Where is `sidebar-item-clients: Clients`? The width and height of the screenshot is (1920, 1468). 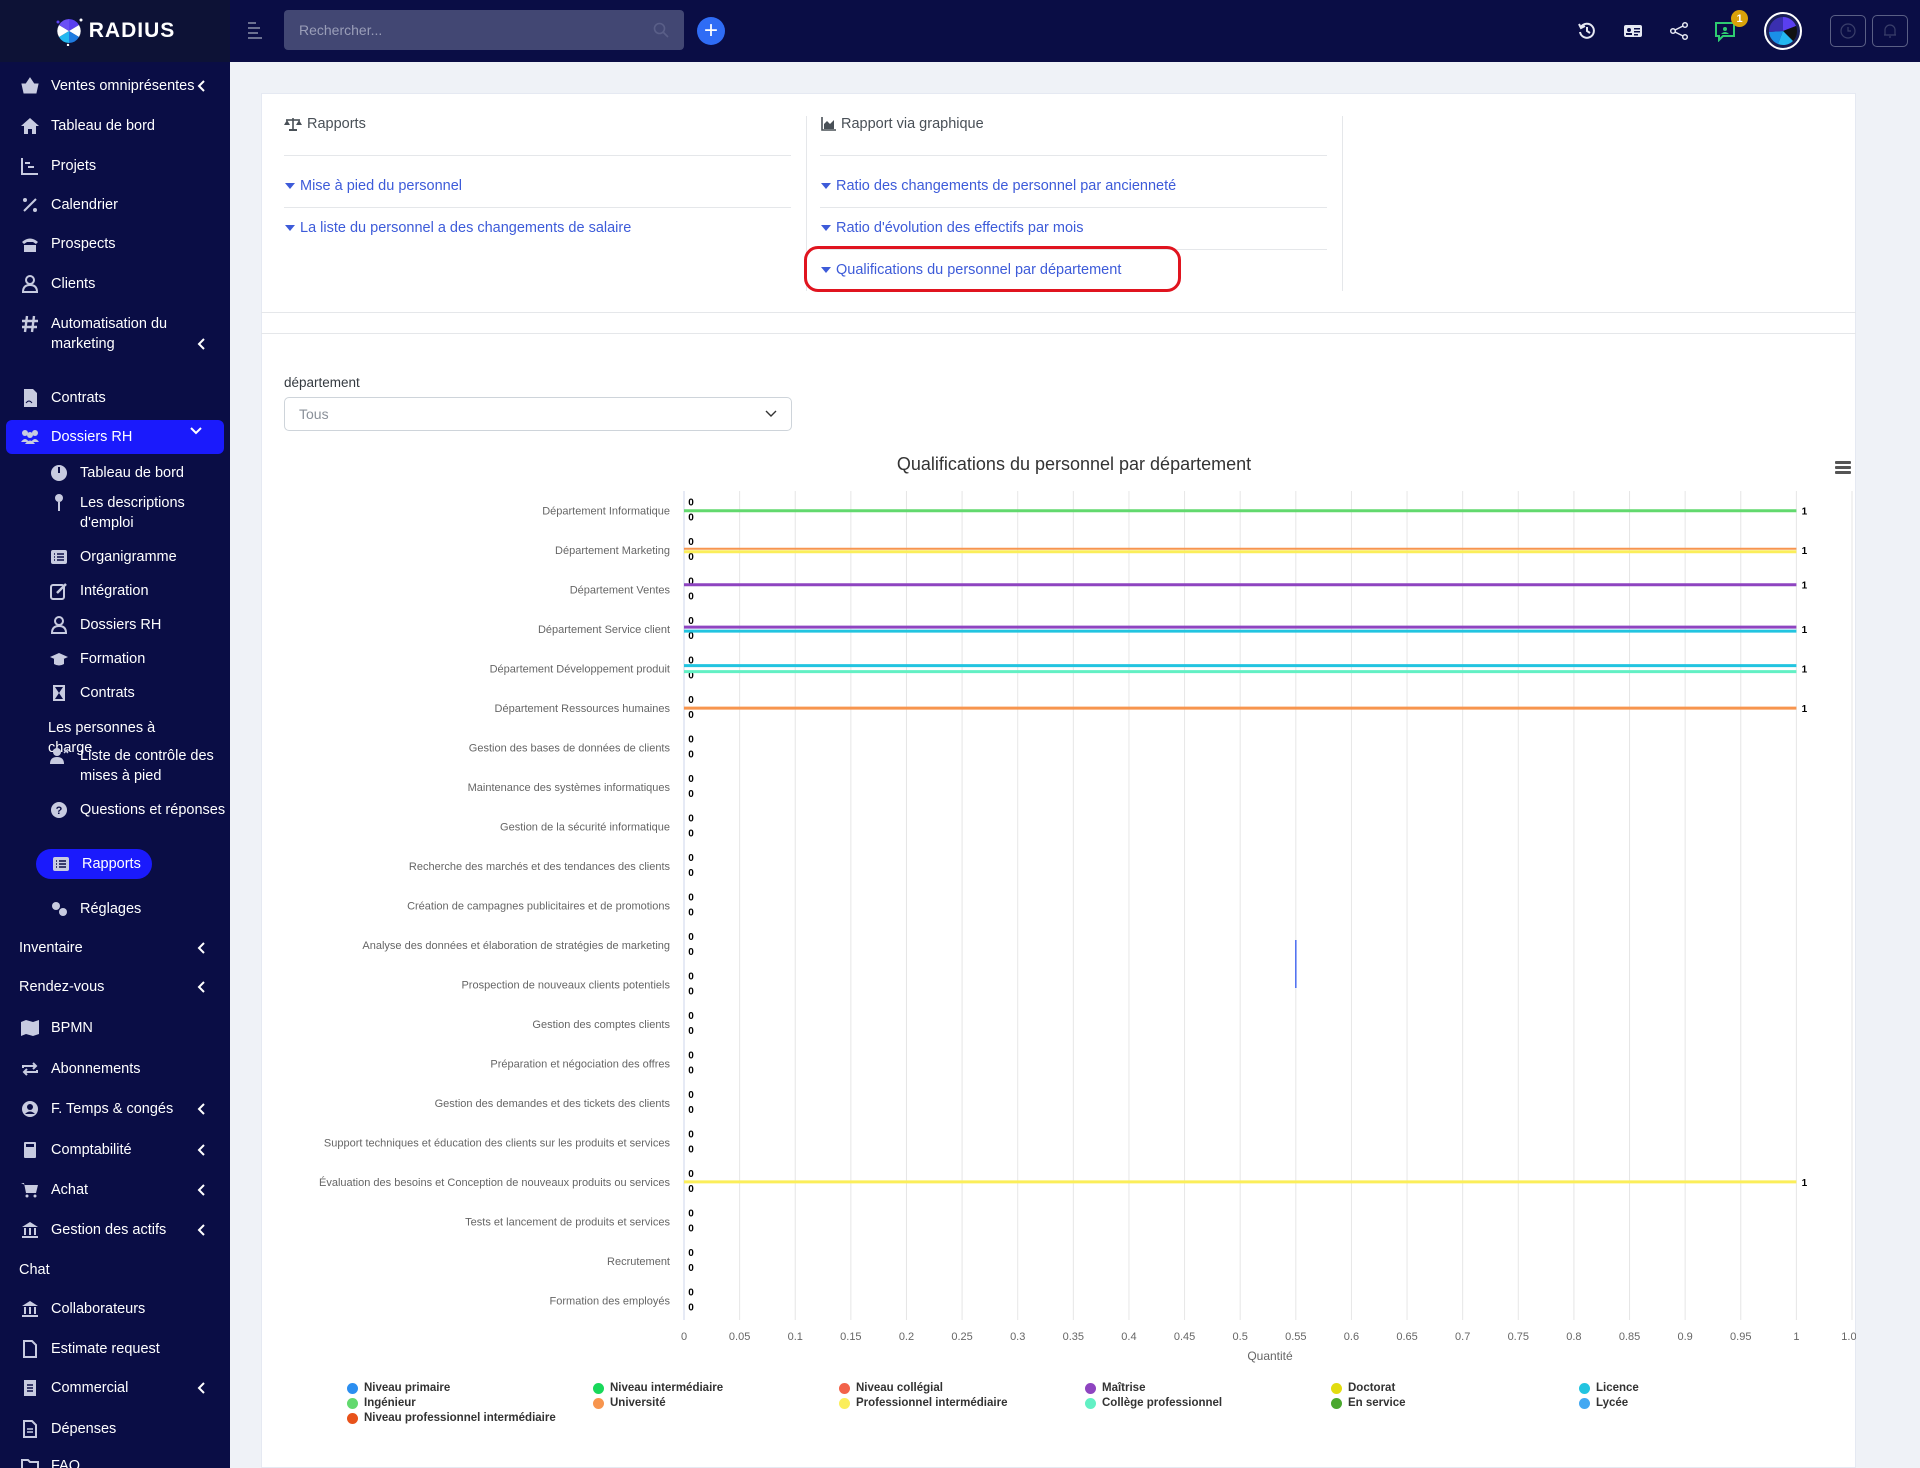 sidebar-item-clients: Clients is located at coordinates (115, 284).